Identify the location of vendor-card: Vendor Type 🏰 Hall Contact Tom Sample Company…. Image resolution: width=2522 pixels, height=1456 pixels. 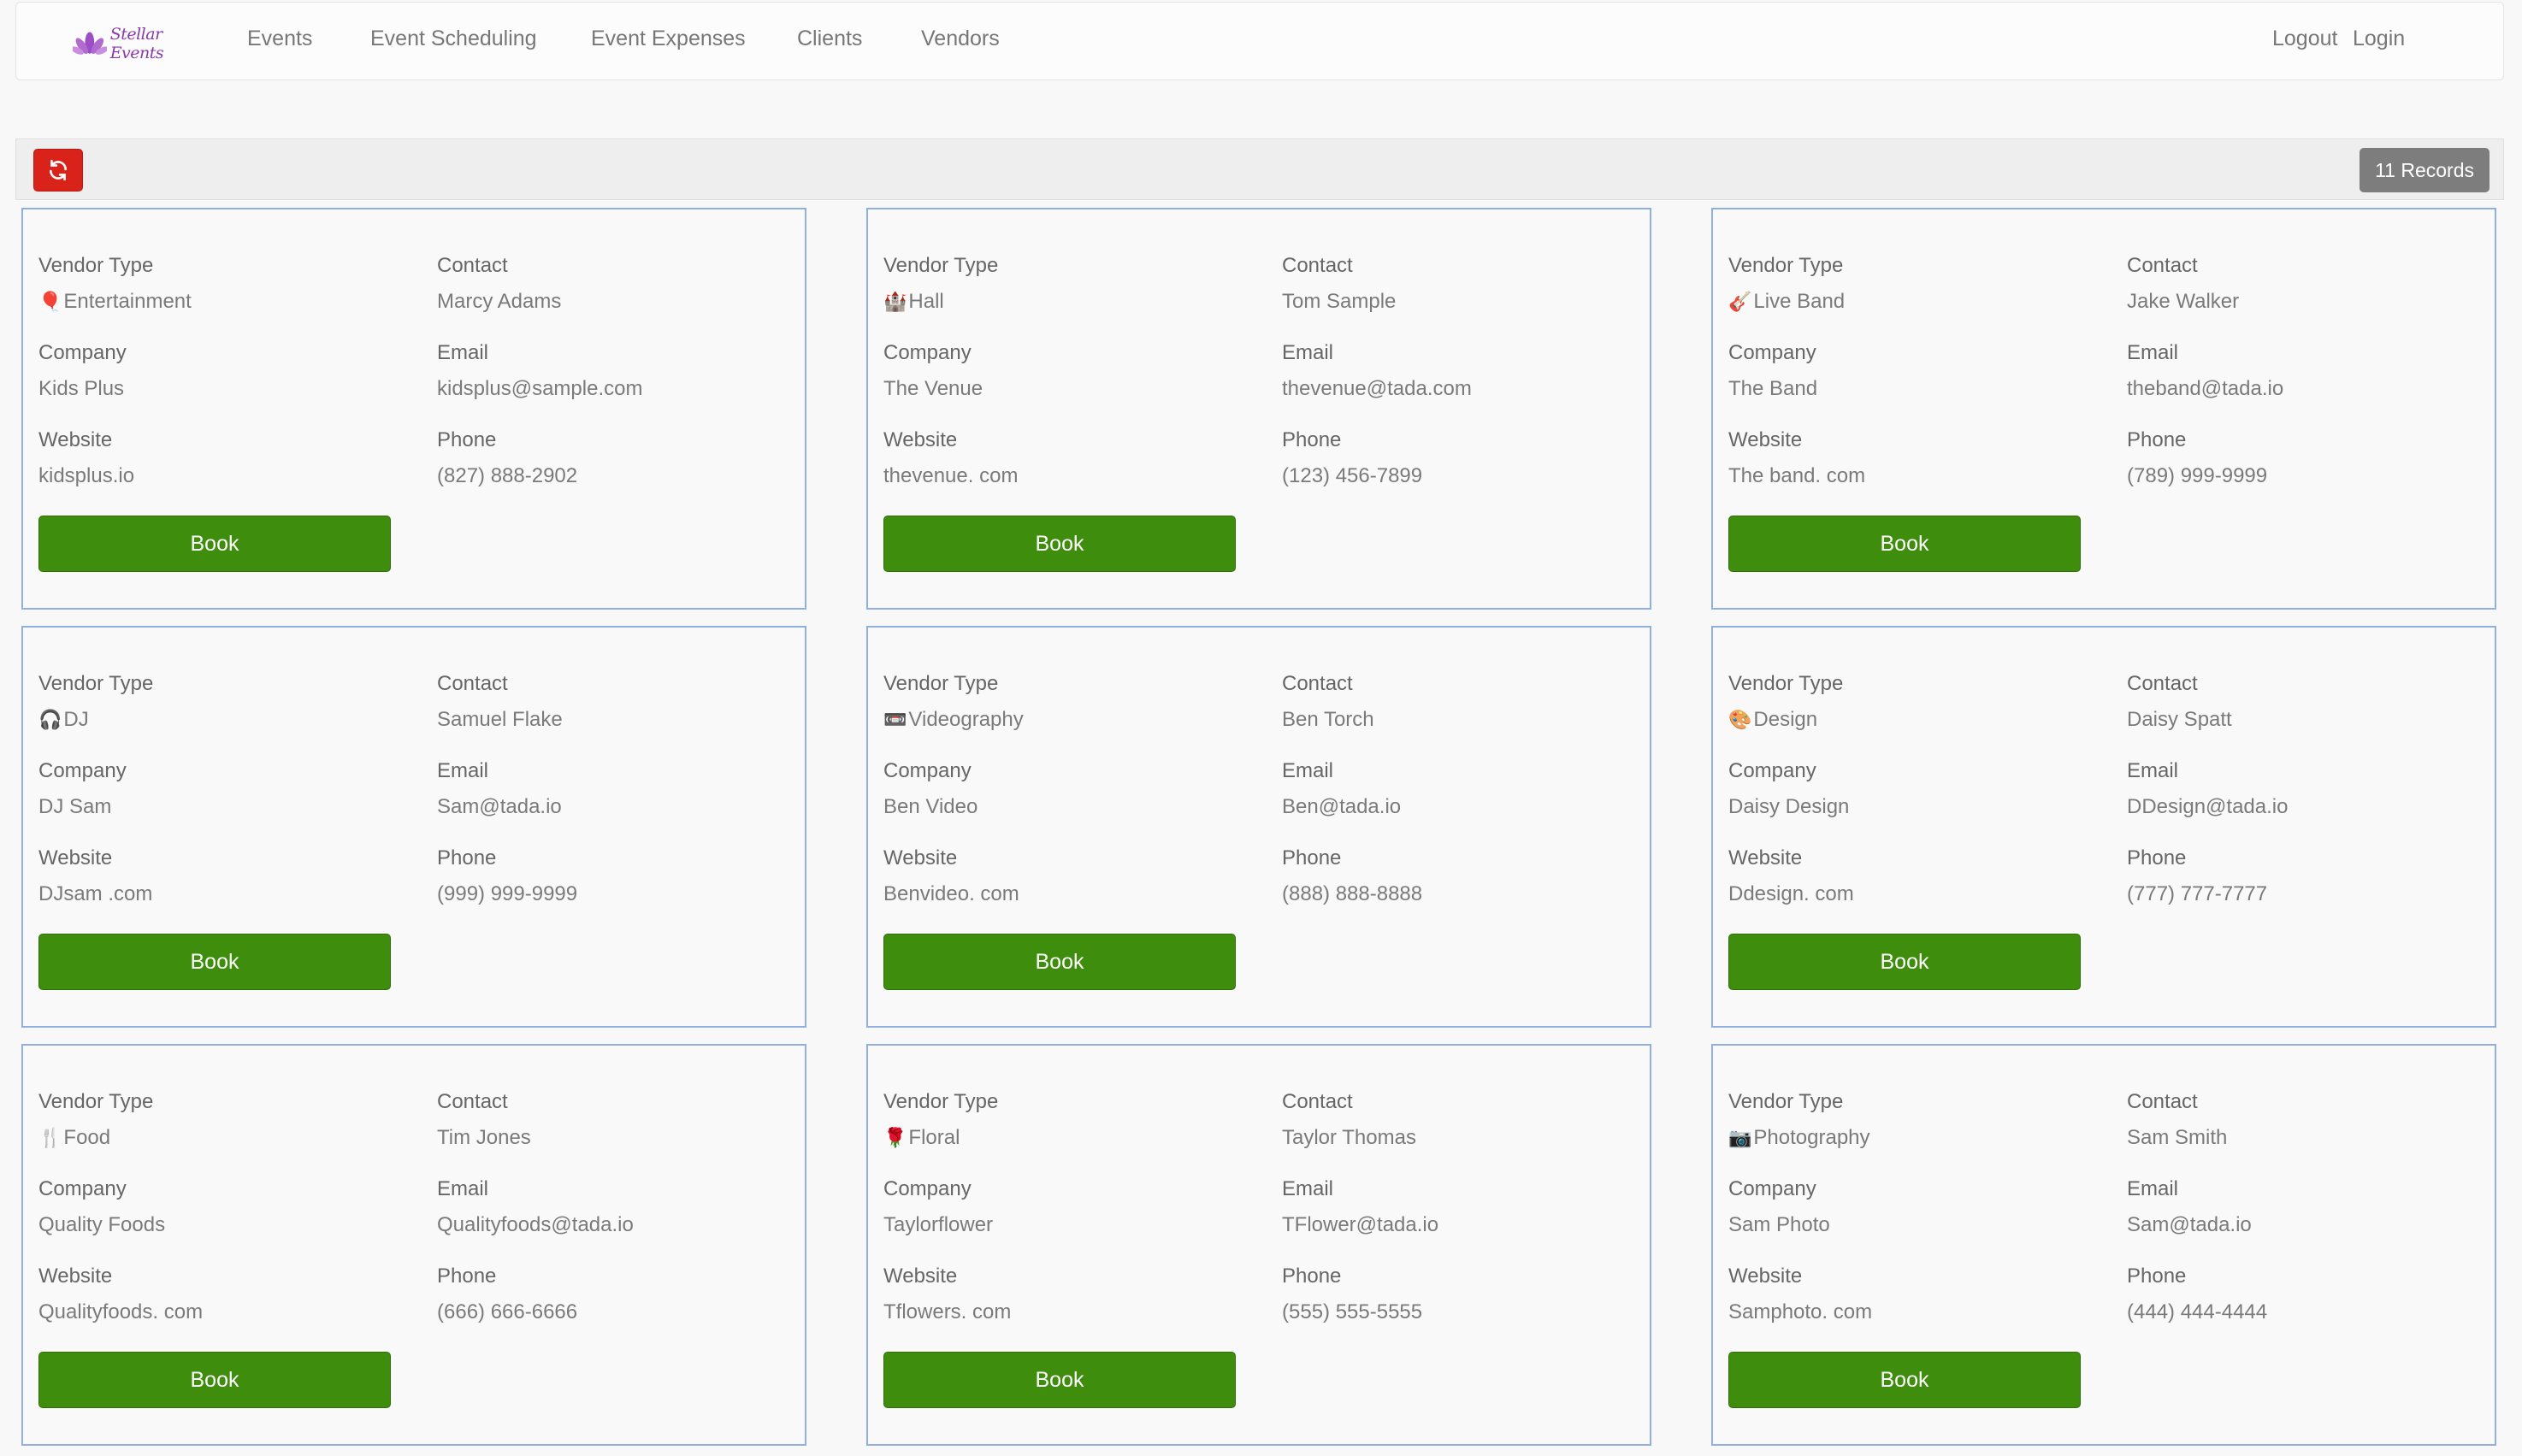
(1258, 409).